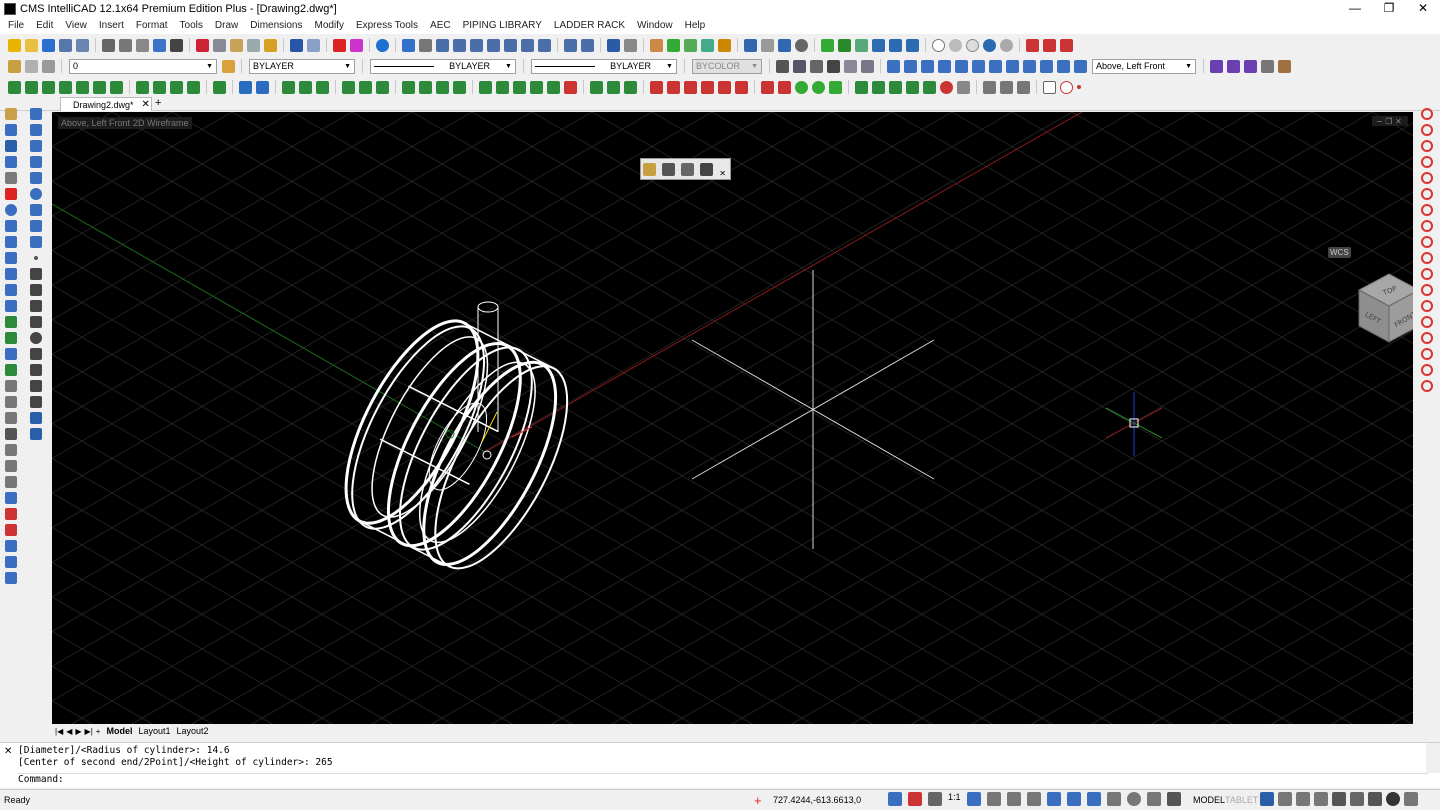 The image size is (1440, 810). Describe the element at coordinates (459, 87) in the screenshot. I see `mesh-pyramid-icon` at that location.